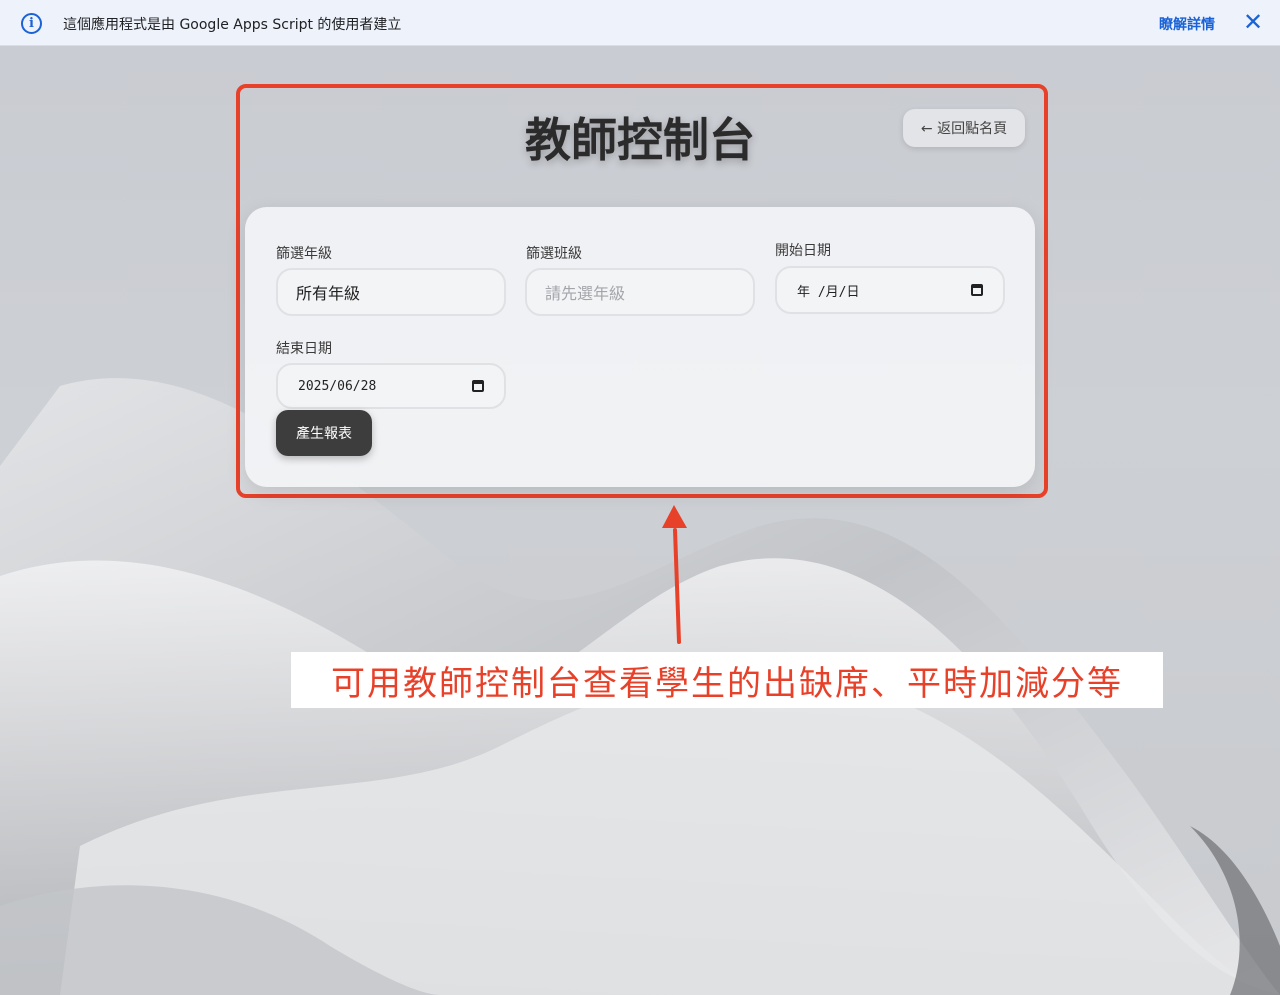 Image resolution: width=1280 pixels, height=995 pixels. What do you see at coordinates (640, 140) in the screenshot?
I see `page-title: 教師控制台` at bounding box center [640, 140].